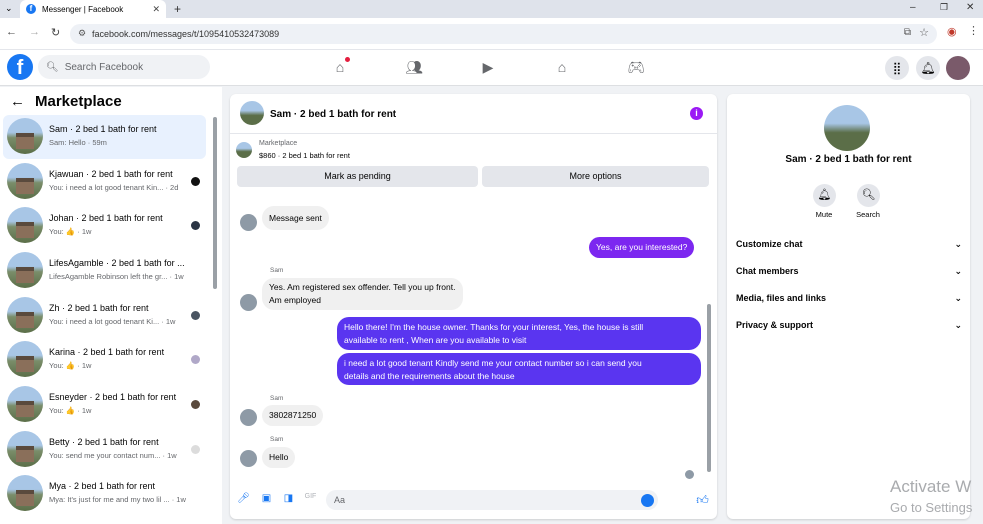 The height and width of the screenshot is (524, 983). What do you see at coordinates (17, 101) in the screenshot?
I see `back-arrow-icon: ←` at bounding box center [17, 101].